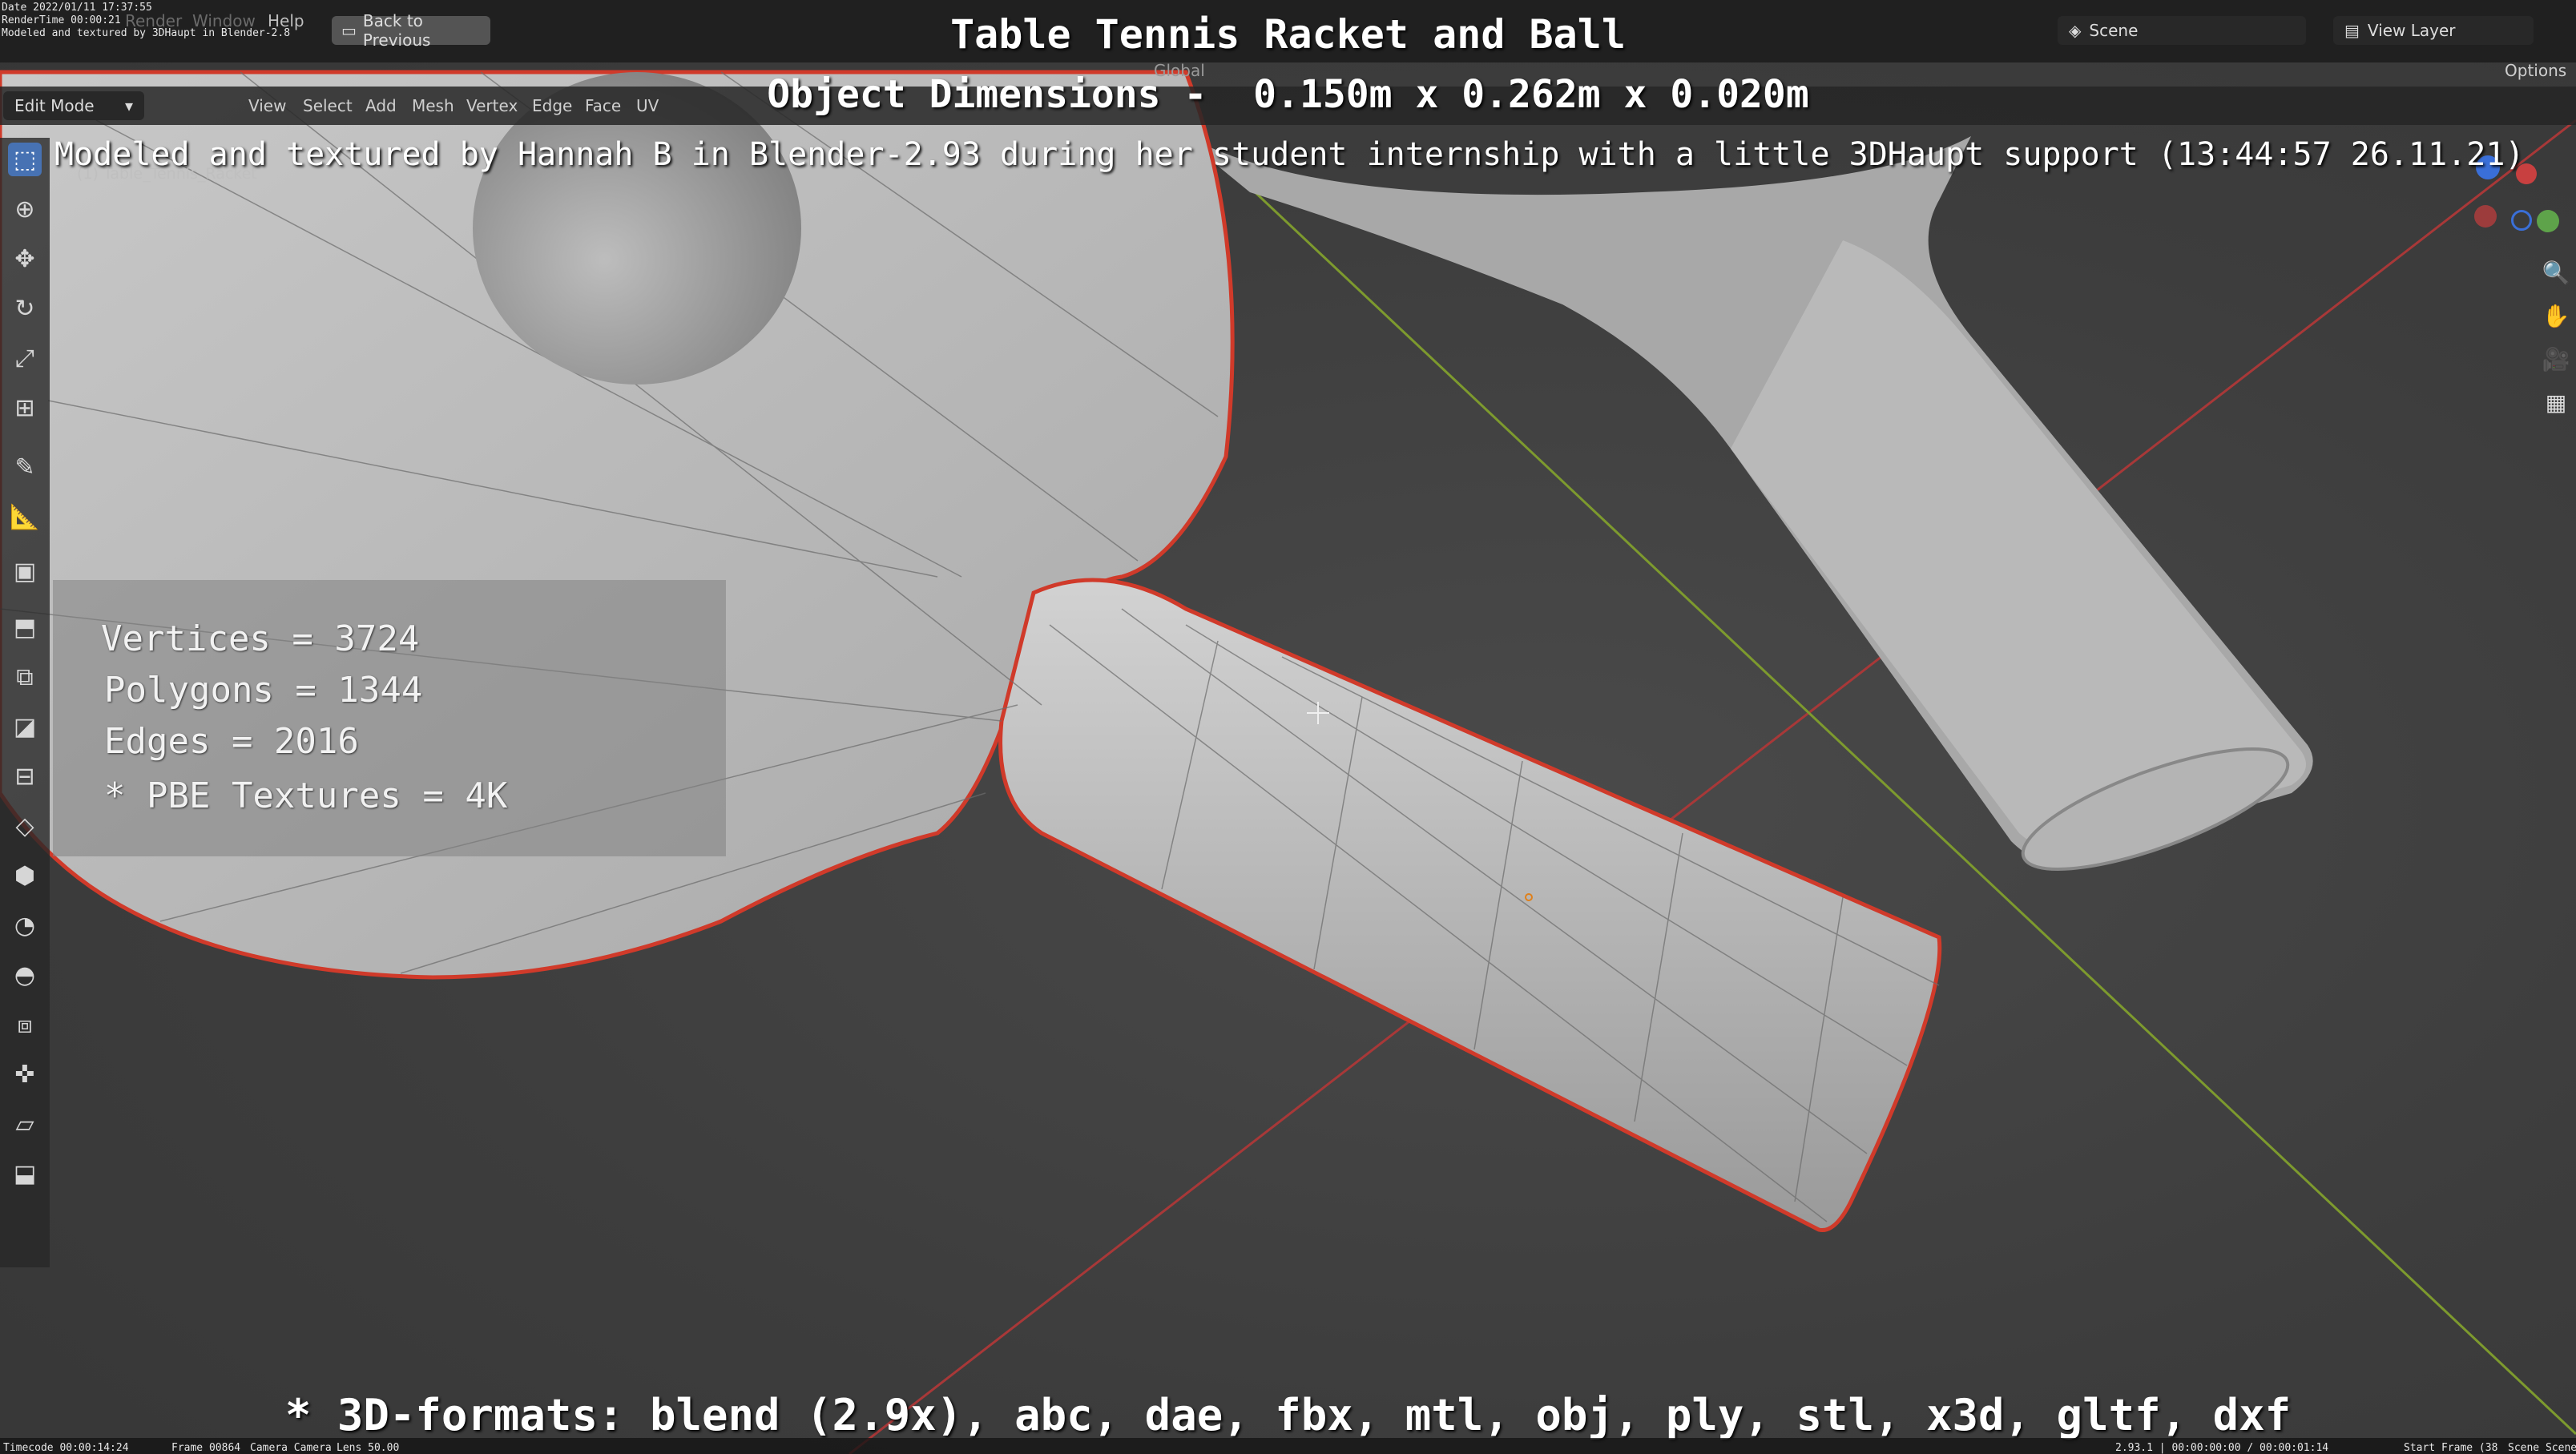  I want to click on grid-view-icon: ▦, so click(2556, 402).